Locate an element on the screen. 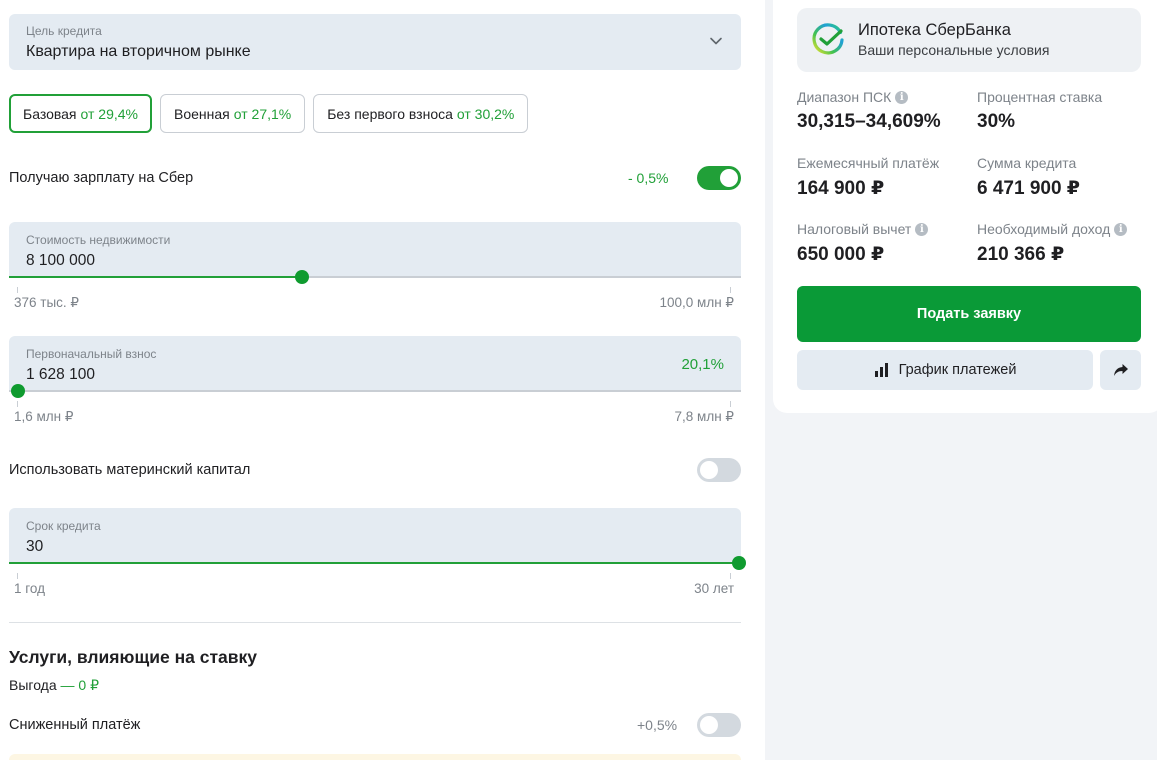  program-tab-rate: от 29,4% is located at coordinates (109, 113).